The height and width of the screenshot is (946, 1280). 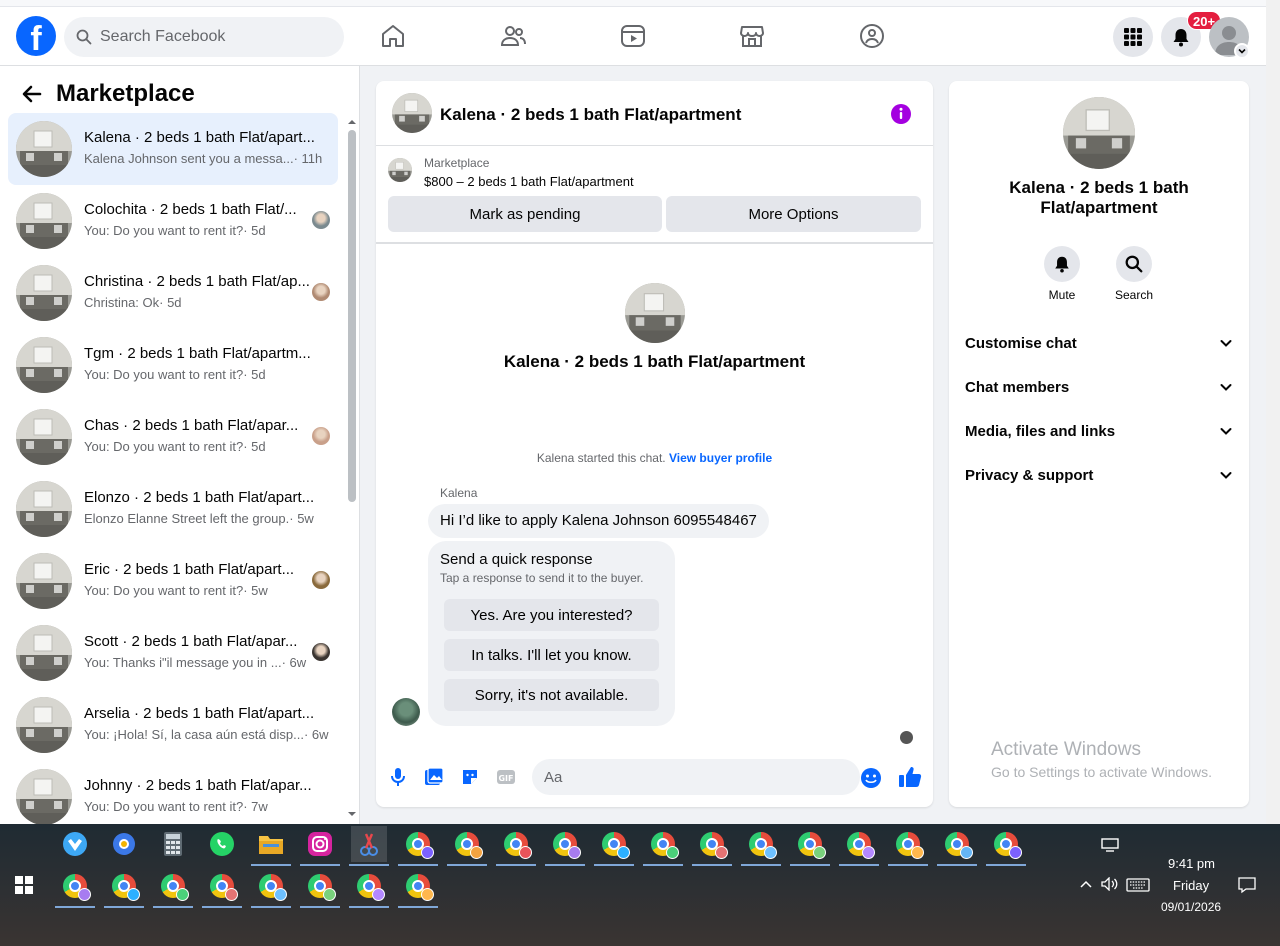 I want to click on home-icon, so click(x=393, y=36).